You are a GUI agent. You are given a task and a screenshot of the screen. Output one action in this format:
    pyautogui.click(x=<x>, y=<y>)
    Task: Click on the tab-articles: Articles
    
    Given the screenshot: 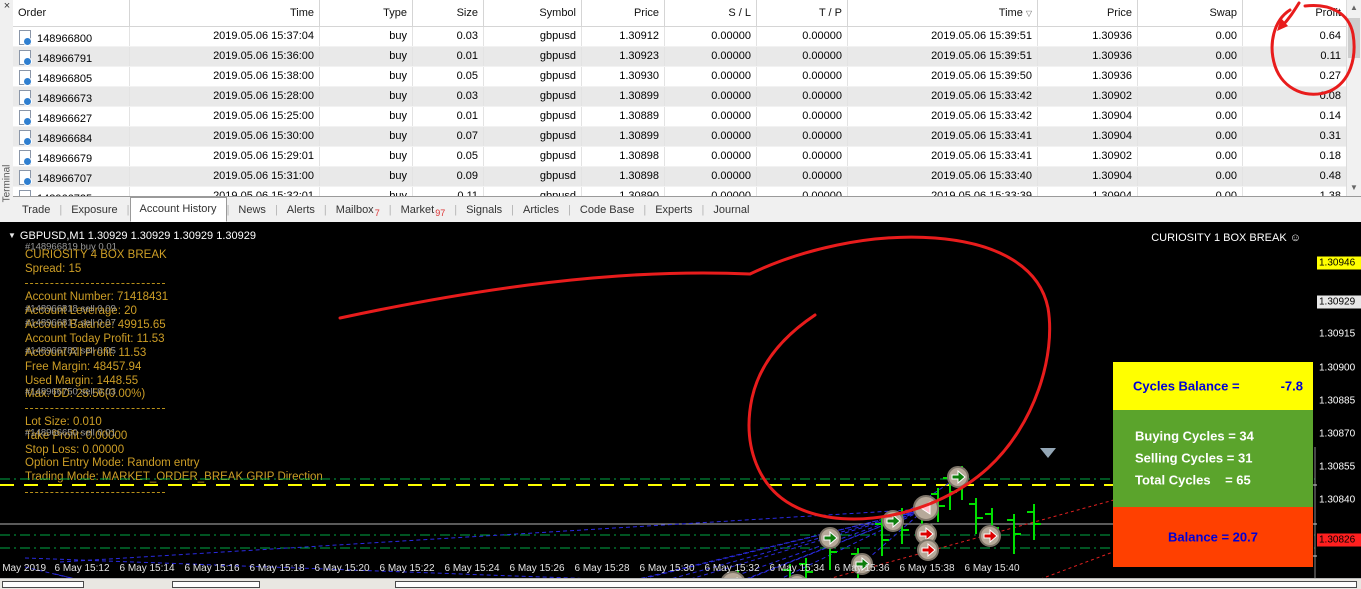 What is the action you would take?
    pyautogui.click(x=541, y=210)
    